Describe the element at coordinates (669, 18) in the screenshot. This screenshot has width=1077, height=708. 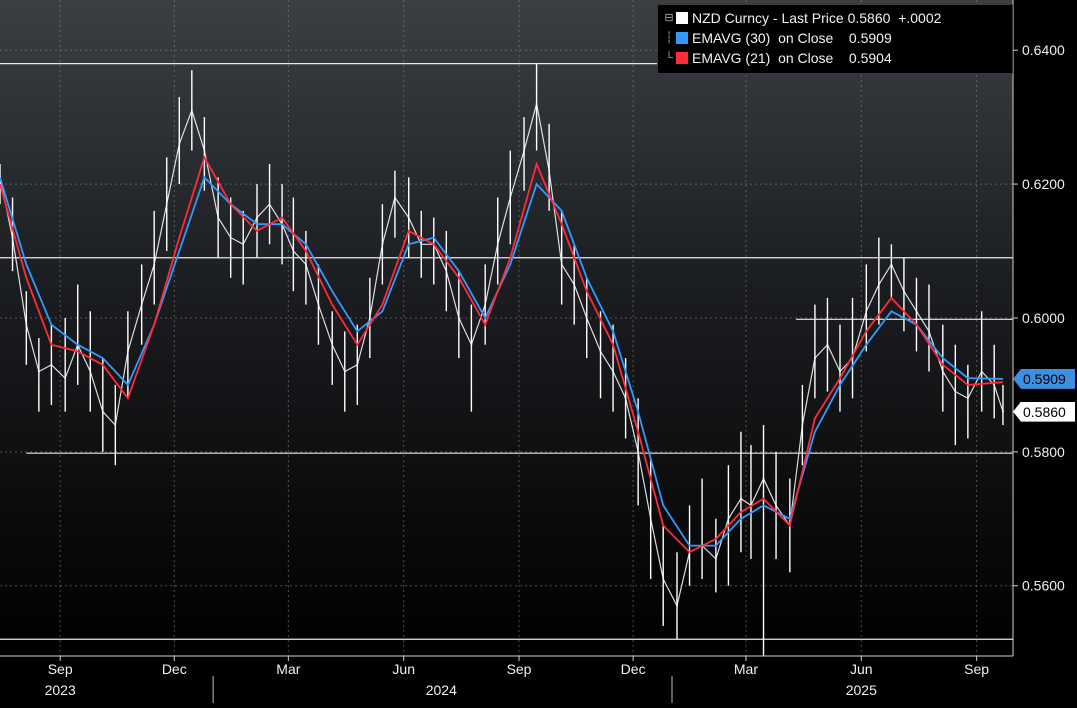
I see `collapse-tree-icon: ⊟` at that location.